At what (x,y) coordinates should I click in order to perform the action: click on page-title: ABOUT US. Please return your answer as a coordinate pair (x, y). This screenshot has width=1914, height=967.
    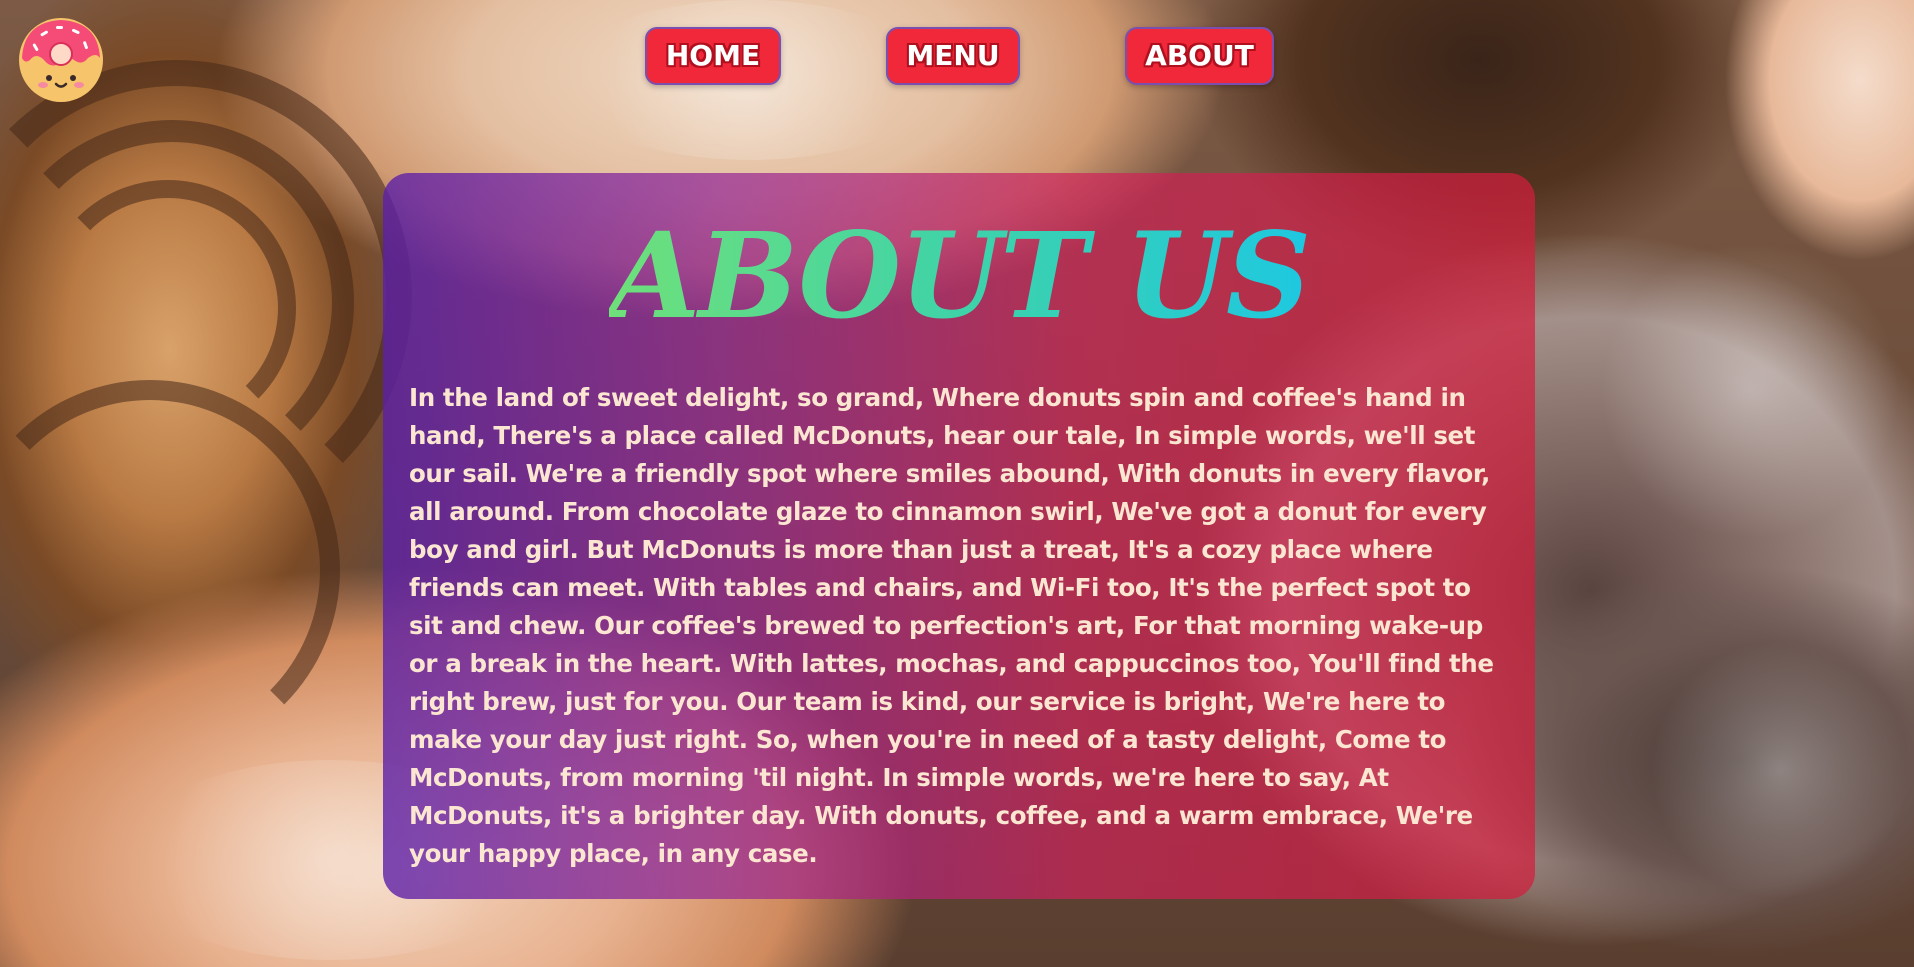
    Looking at the image, I should click on (959, 276).